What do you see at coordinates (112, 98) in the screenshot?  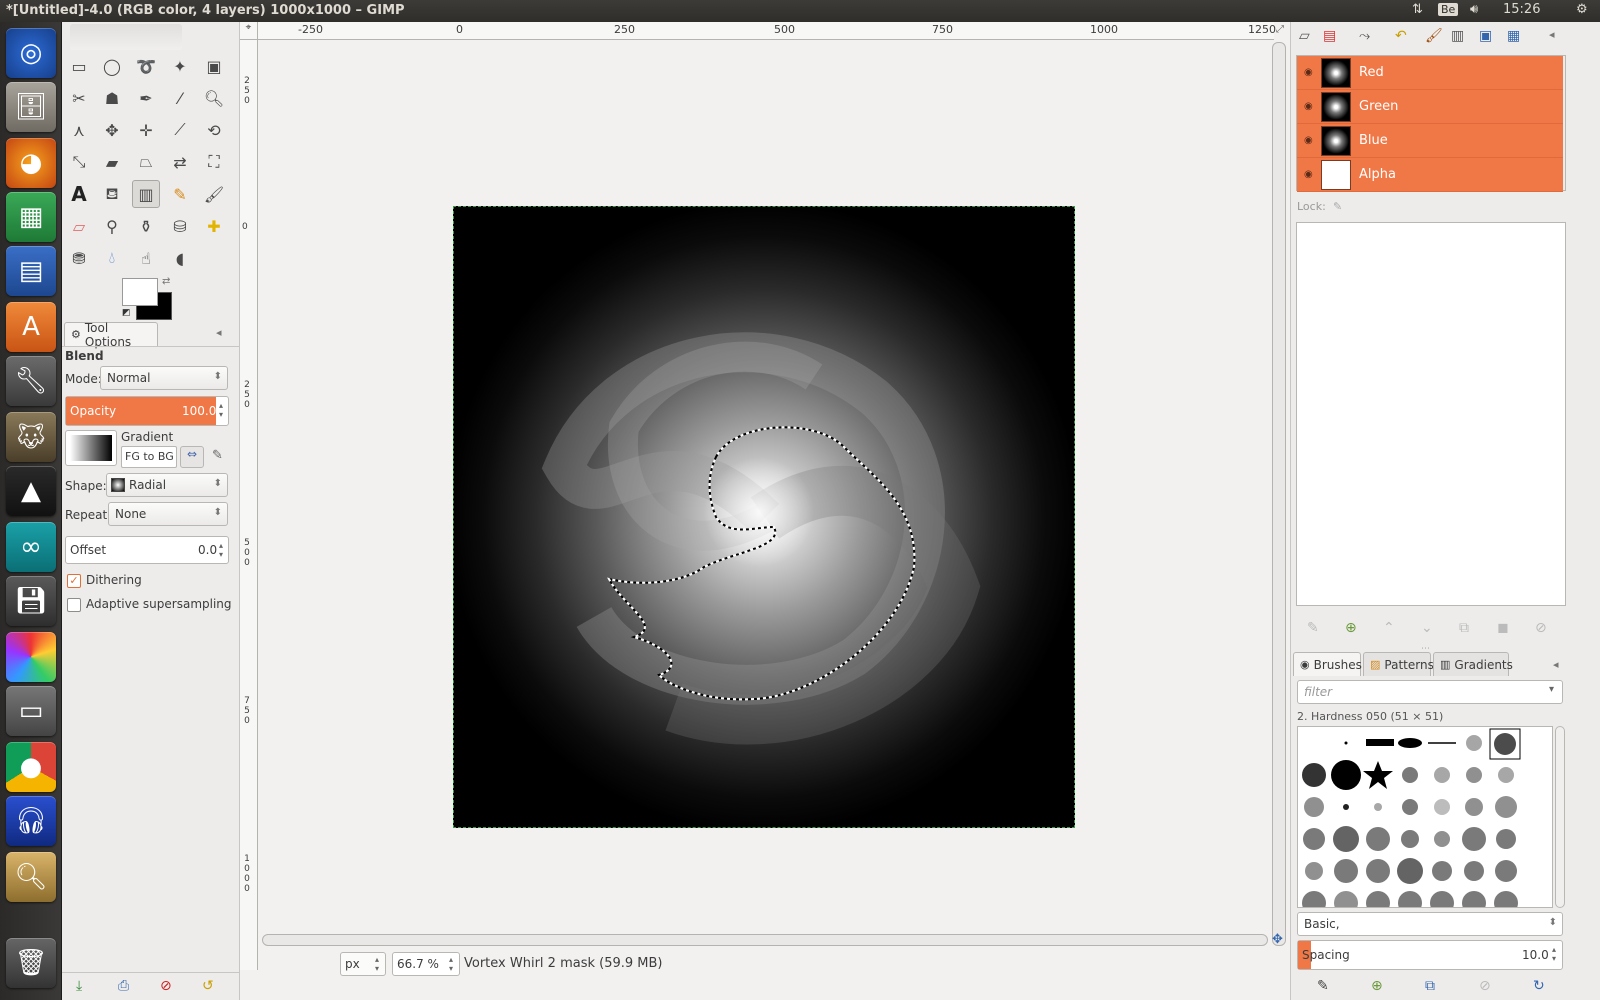 I see `foreground-select-tool-icon: ☗` at bounding box center [112, 98].